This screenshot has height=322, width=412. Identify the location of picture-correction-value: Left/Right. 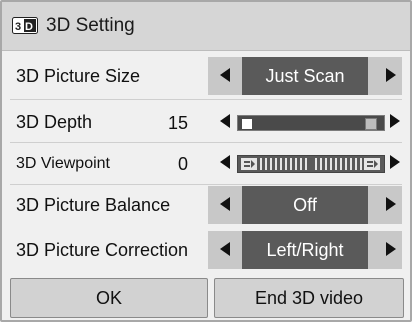
(305, 250).